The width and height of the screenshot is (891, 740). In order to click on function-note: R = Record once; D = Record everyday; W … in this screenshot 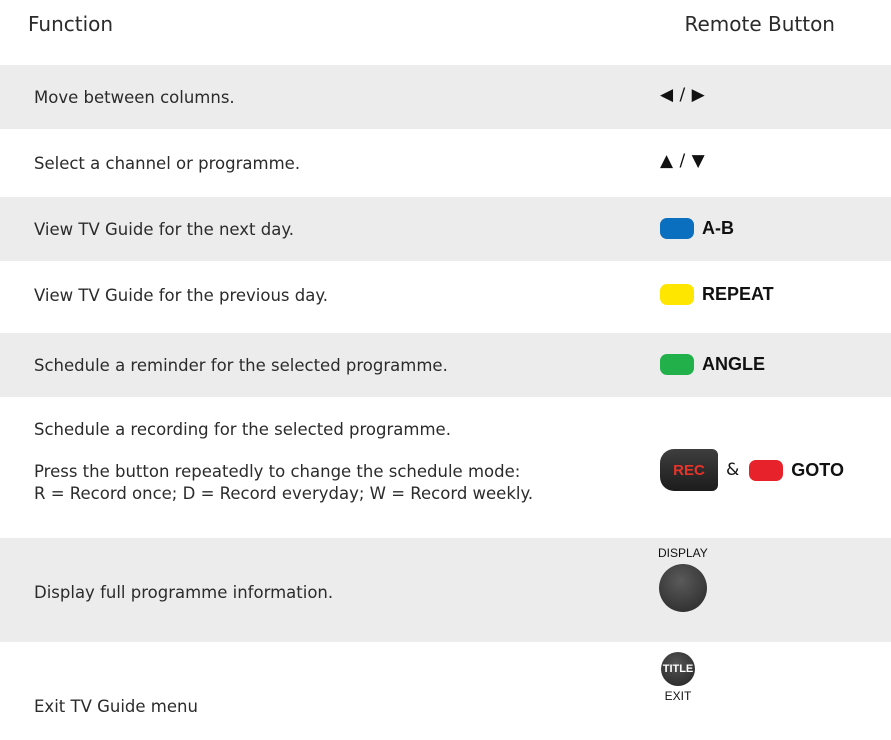, I will do `click(284, 493)`.